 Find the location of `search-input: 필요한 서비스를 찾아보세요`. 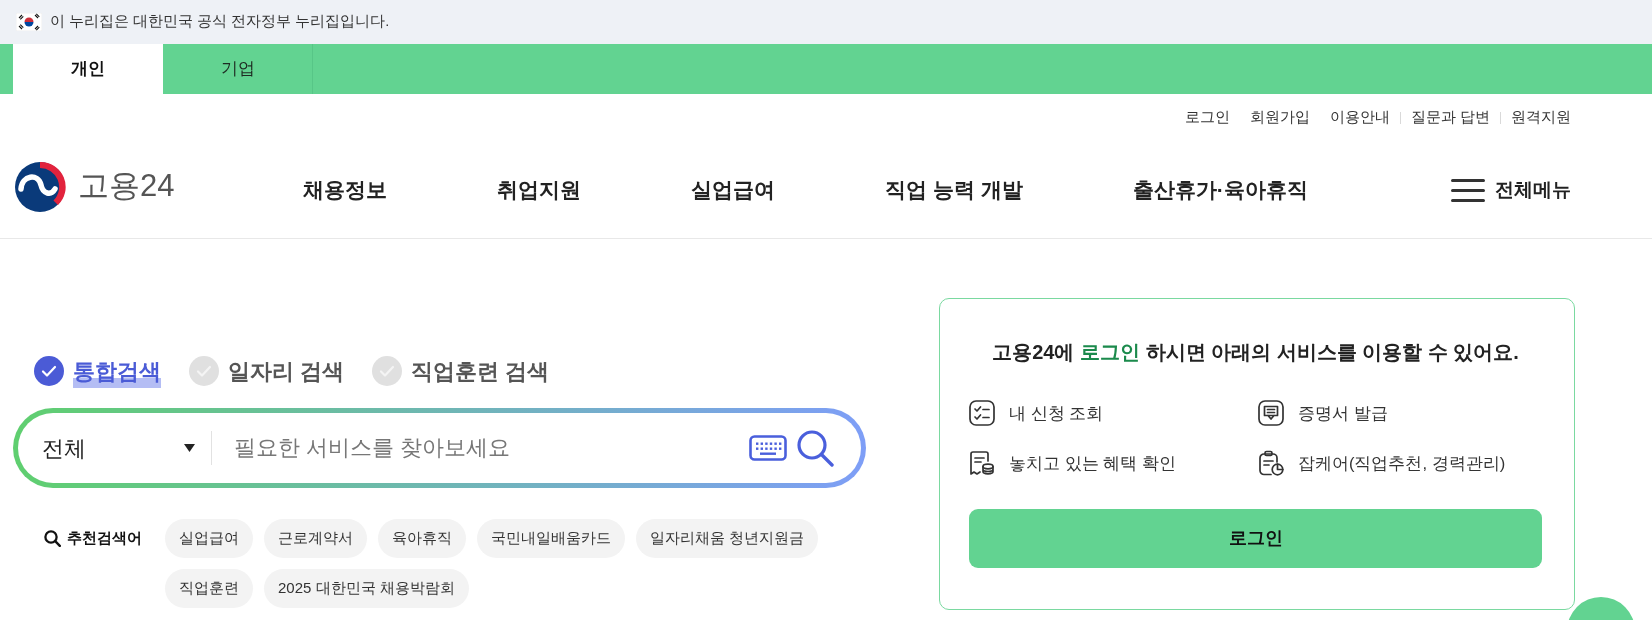

search-input: 필요한 서비스를 찾아보세요 is located at coordinates (480, 448).